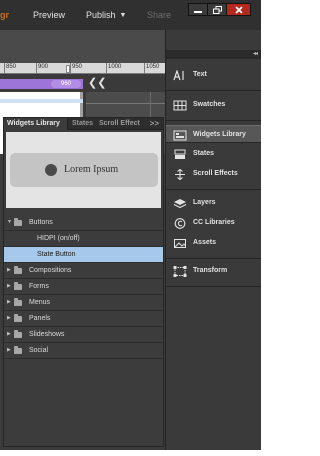 This screenshot has width=320, height=456. Describe the element at coordinates (210, 270) in the screenshot. I see `panel-item-label: Transform` at that location.